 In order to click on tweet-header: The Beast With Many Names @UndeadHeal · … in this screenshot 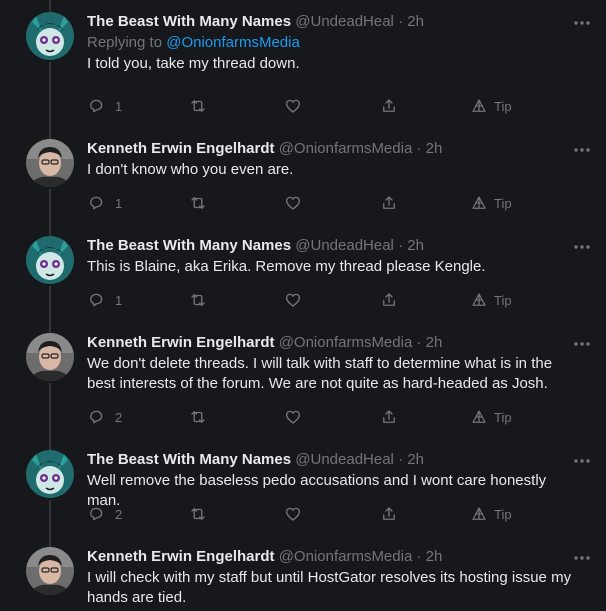, I will do `click(334, 22)`.